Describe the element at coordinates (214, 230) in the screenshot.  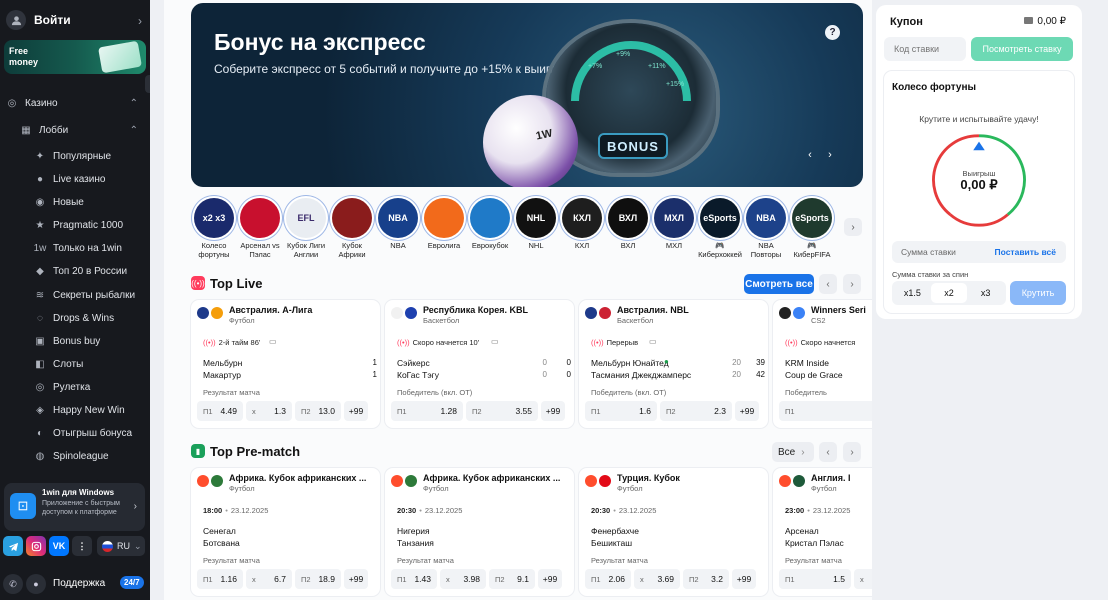
I see `story-item: x2 x3 Колесо фортуны` at that location.